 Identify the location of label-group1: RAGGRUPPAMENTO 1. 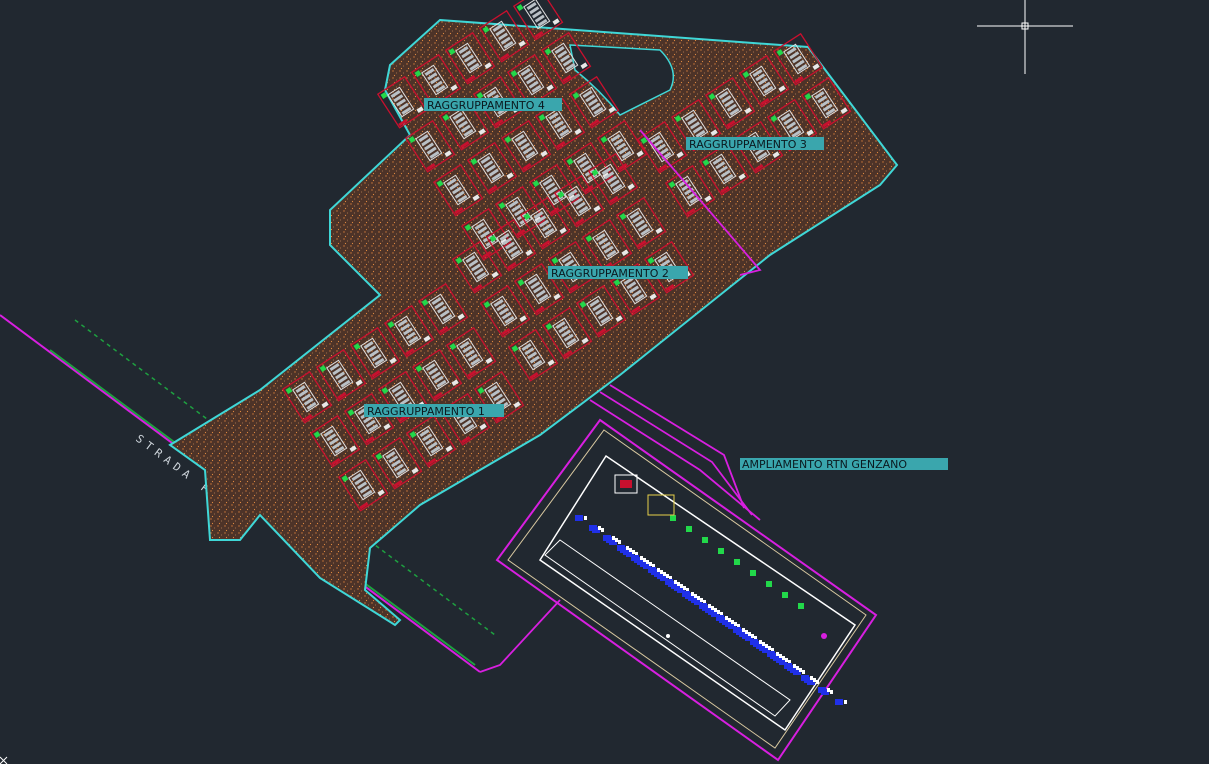
(426, 411).